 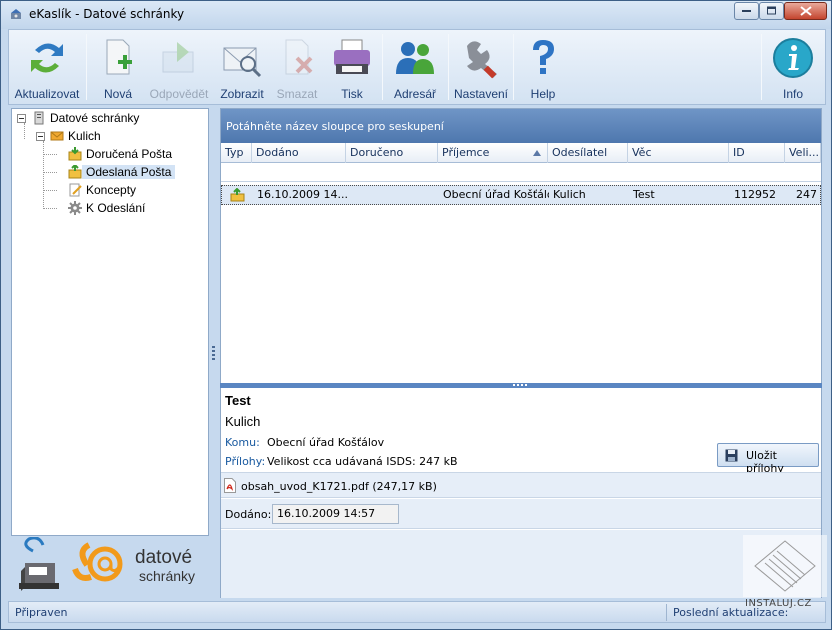 I want to click on print-button: Tisk, so click(x=352, y=67).